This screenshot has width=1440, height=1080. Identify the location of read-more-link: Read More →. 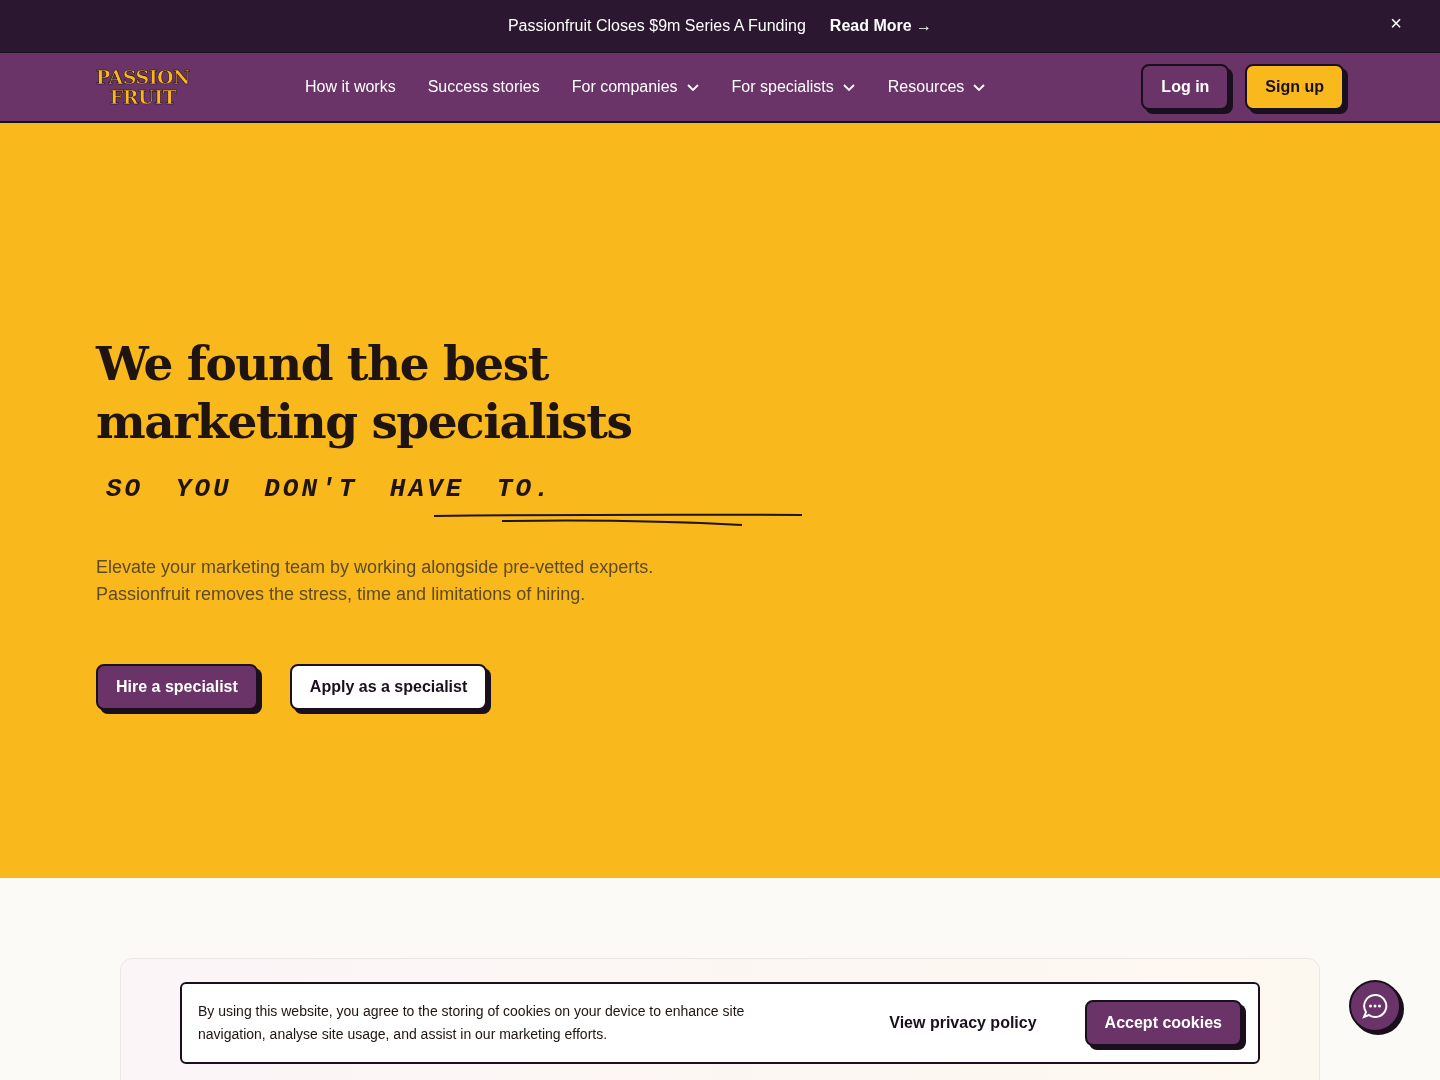
(881, 26).